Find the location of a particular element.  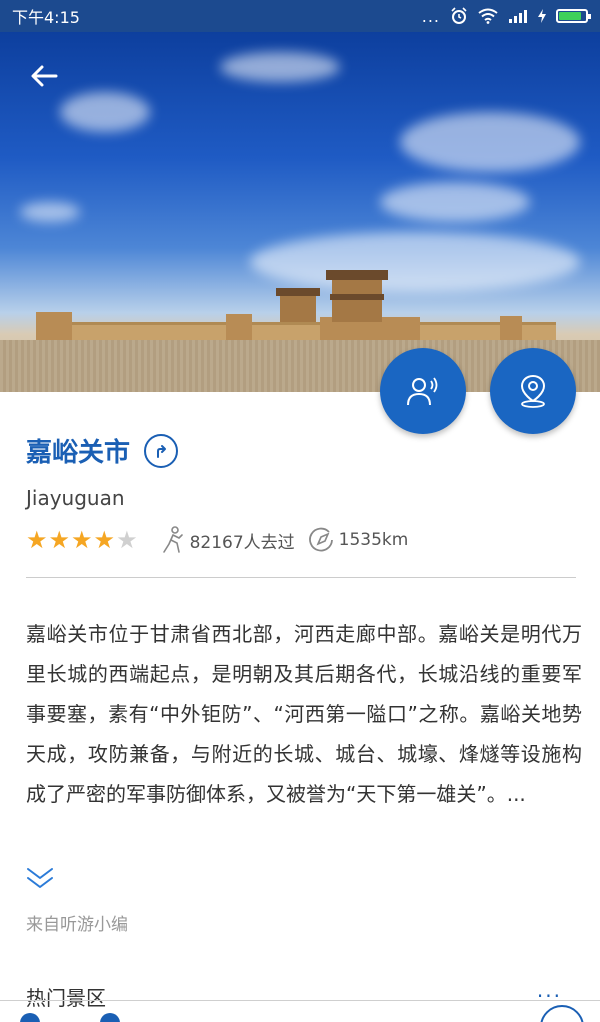

alarm-icon is located at coordinates (459, 15).